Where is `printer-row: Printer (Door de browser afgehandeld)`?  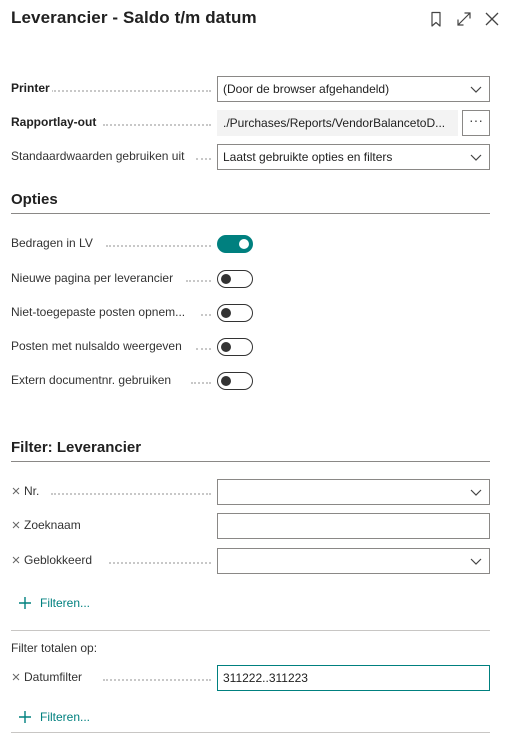
printer-row: Printer (Door de browser afgehandeld) is located at coordinates (251, 89).